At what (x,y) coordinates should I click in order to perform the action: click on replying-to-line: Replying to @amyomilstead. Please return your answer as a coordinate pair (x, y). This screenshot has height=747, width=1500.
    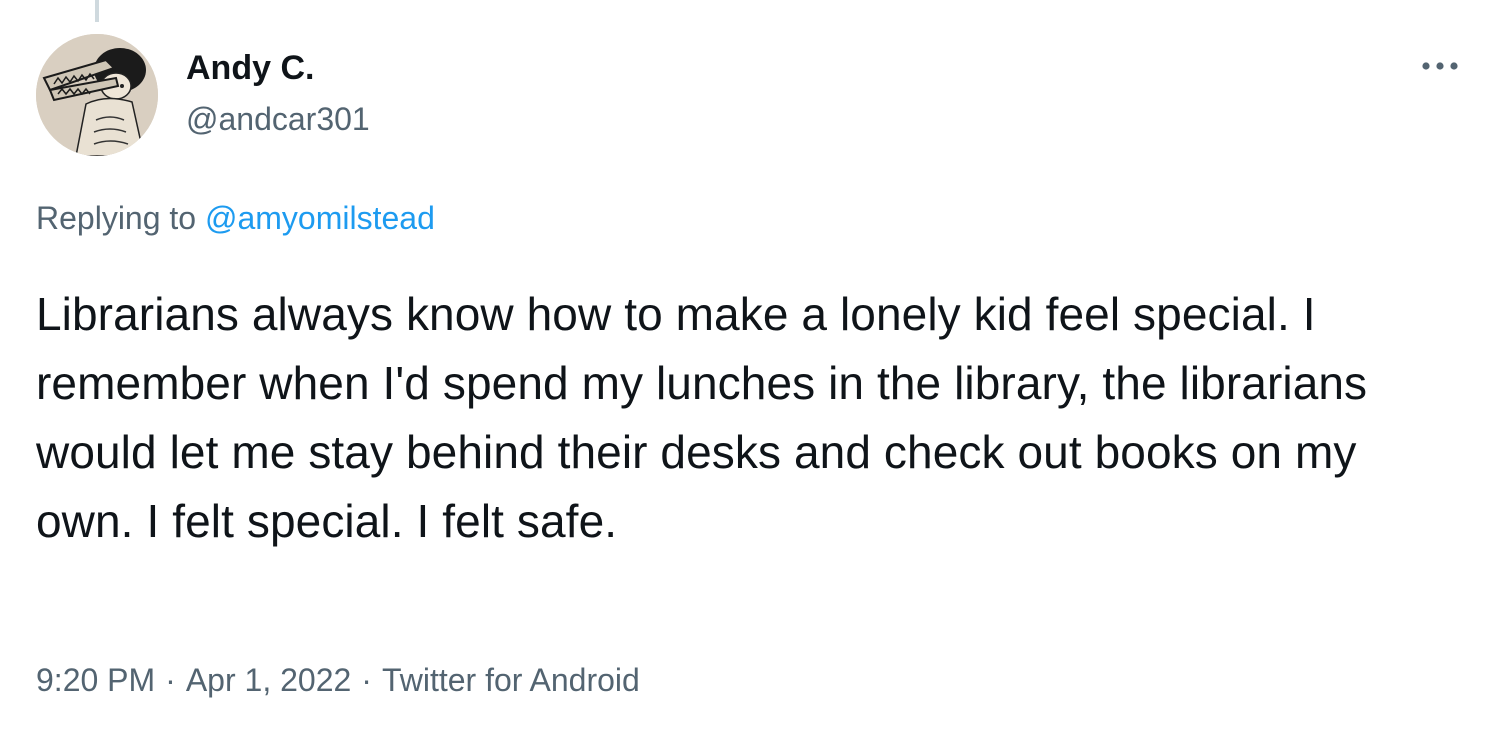
    Looking at the image, I should click on (235, 218).